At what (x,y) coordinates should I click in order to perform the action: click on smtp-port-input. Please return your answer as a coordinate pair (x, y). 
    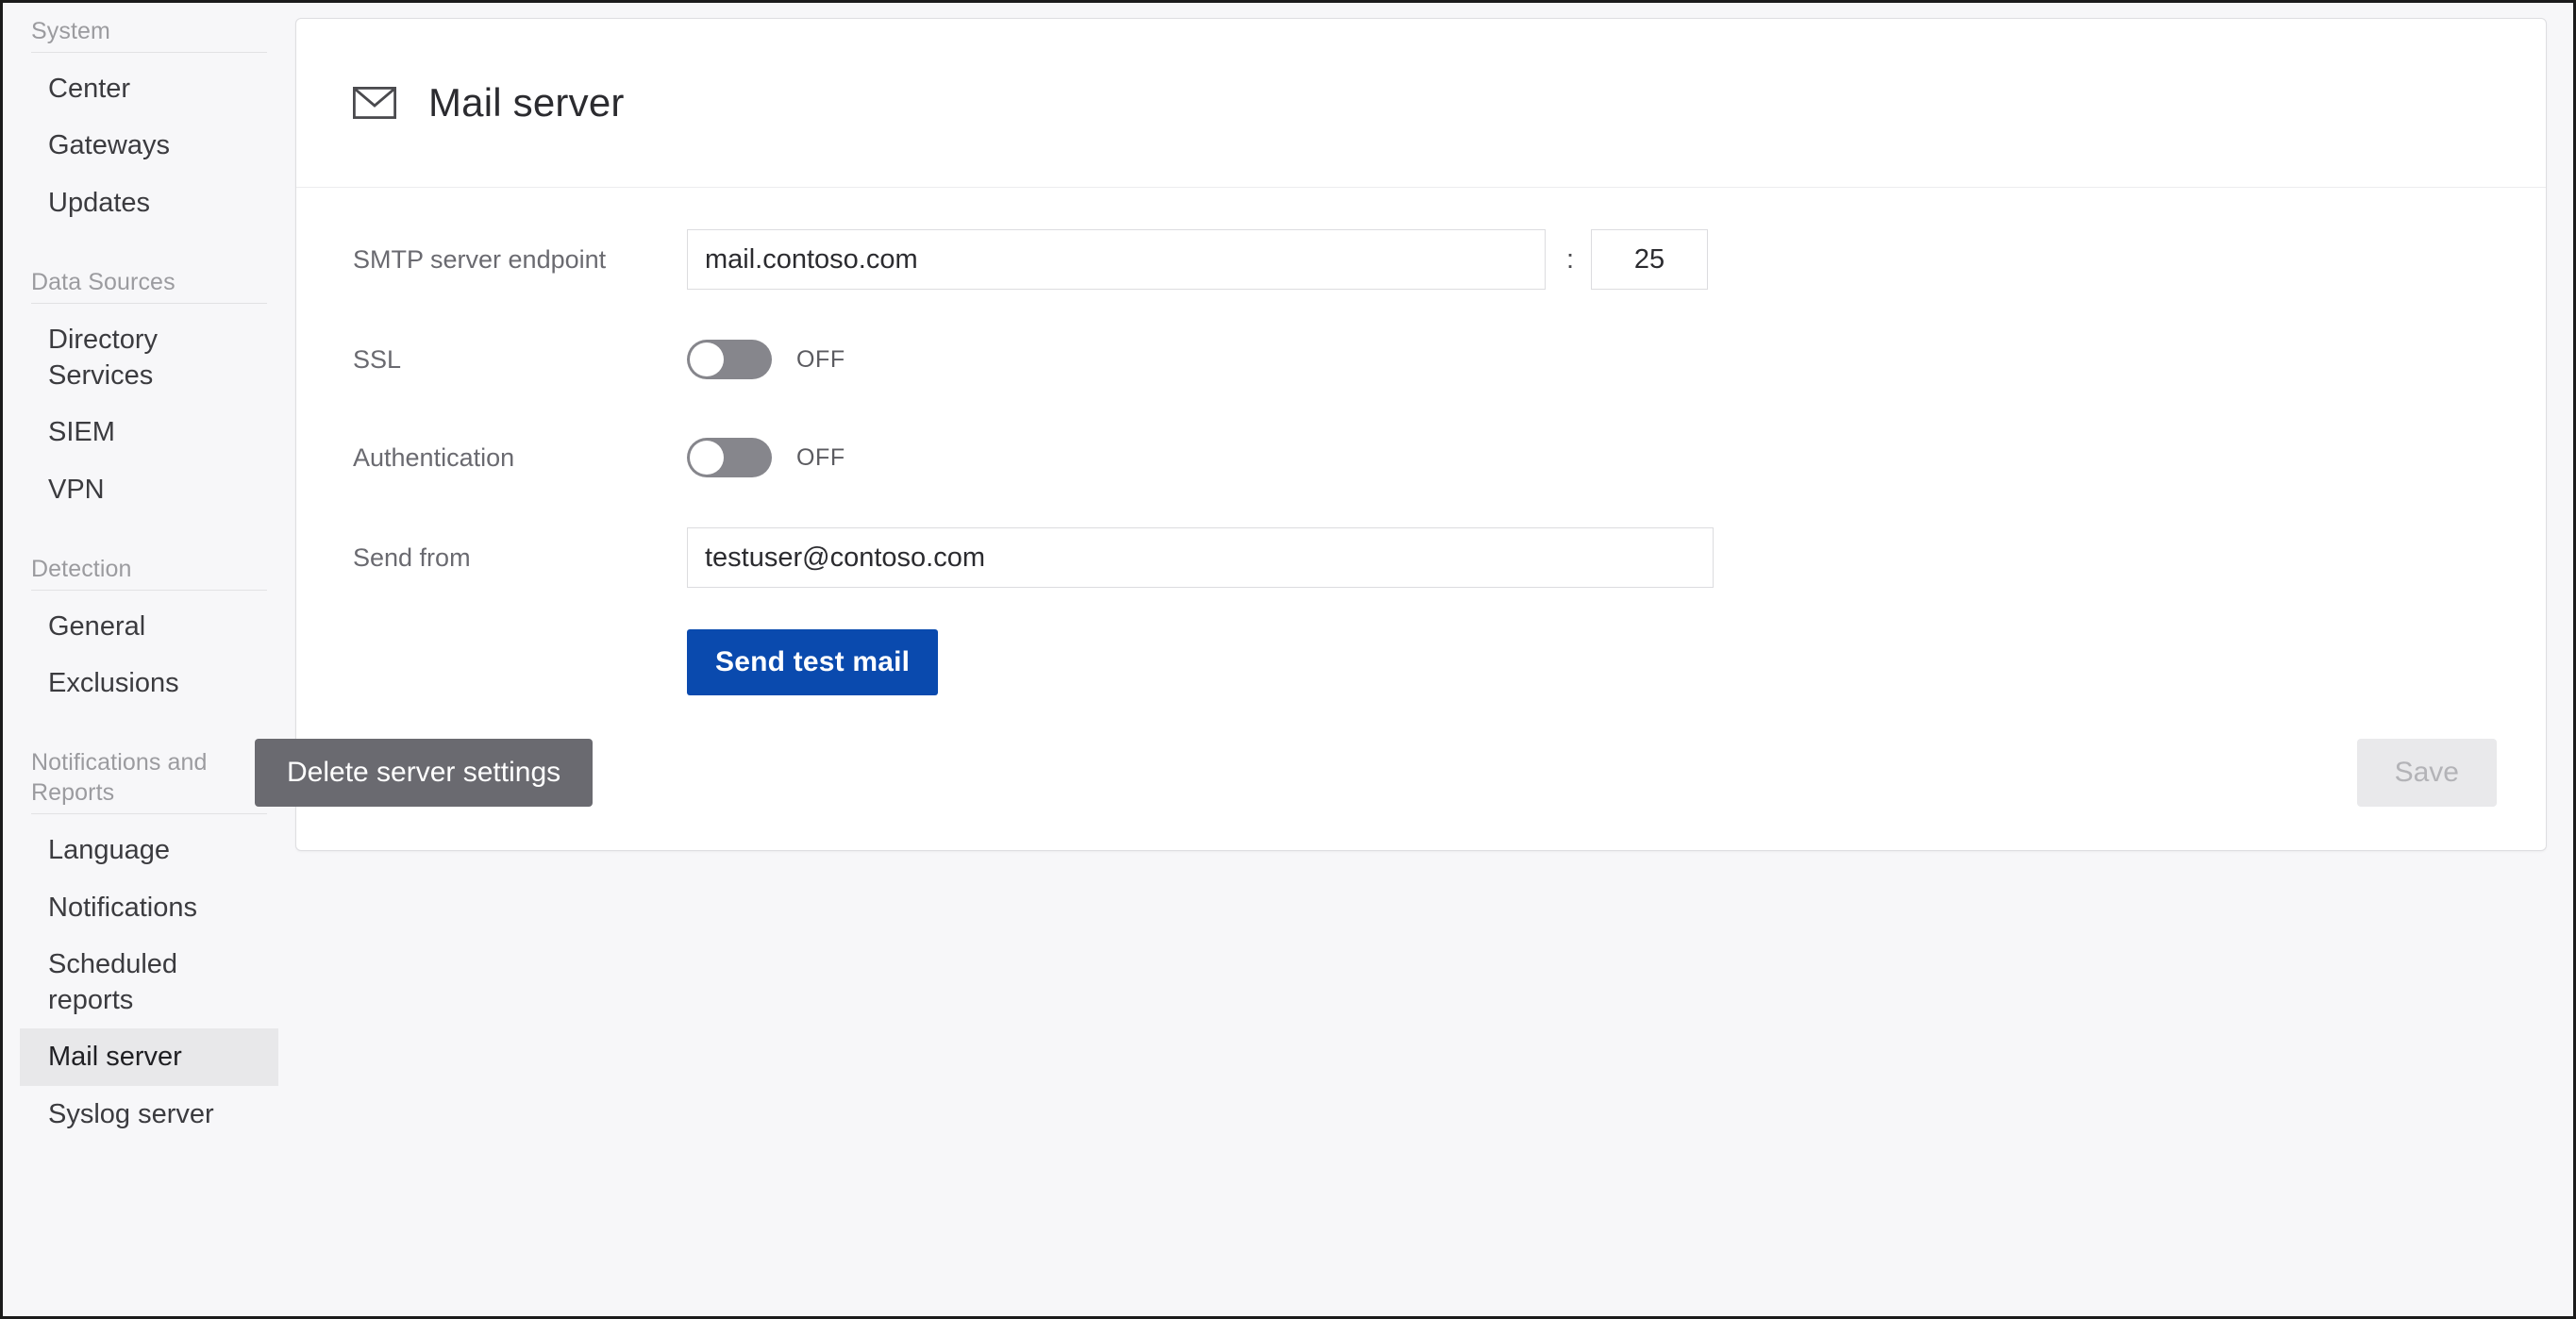
    Looking at the image, I should click on (1650, 260).